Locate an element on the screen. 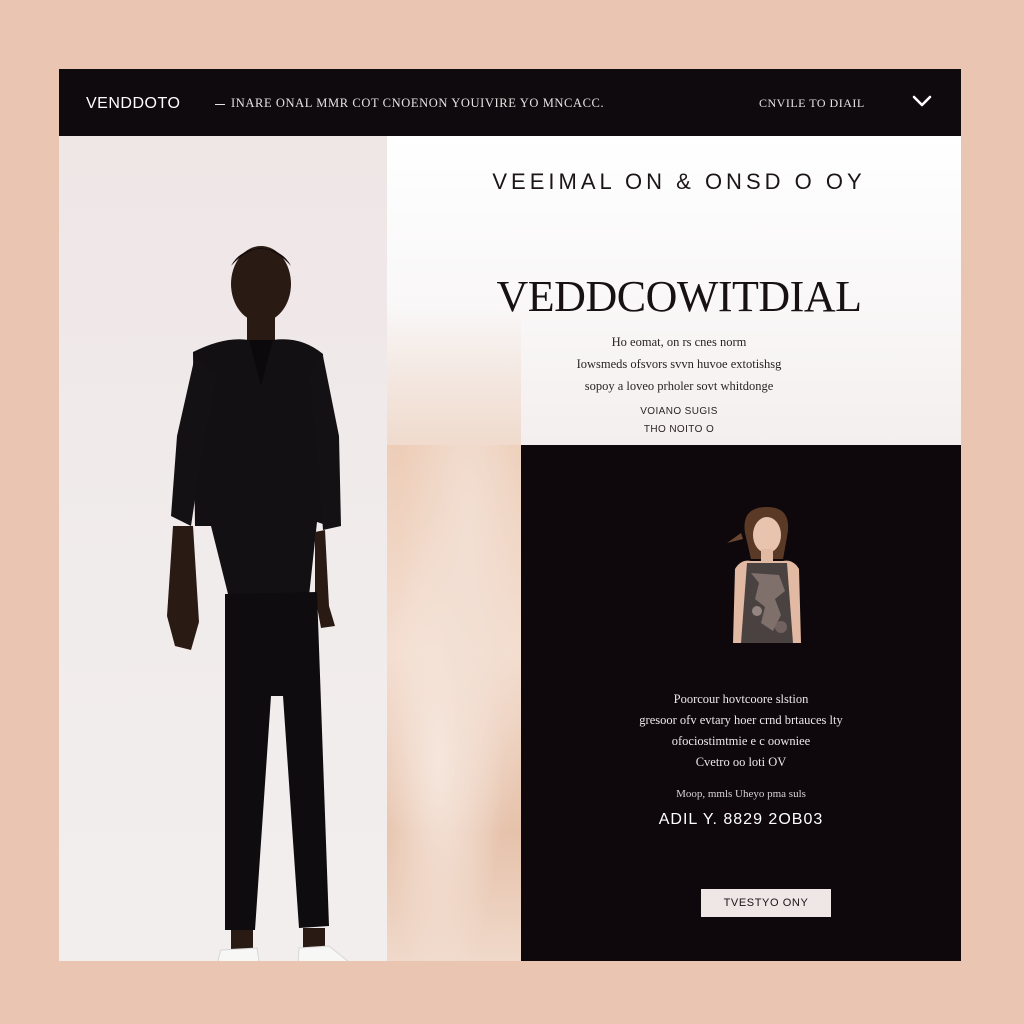  hero-headline: VEDDCOWITDIAL is located at coordinates (679, 296).